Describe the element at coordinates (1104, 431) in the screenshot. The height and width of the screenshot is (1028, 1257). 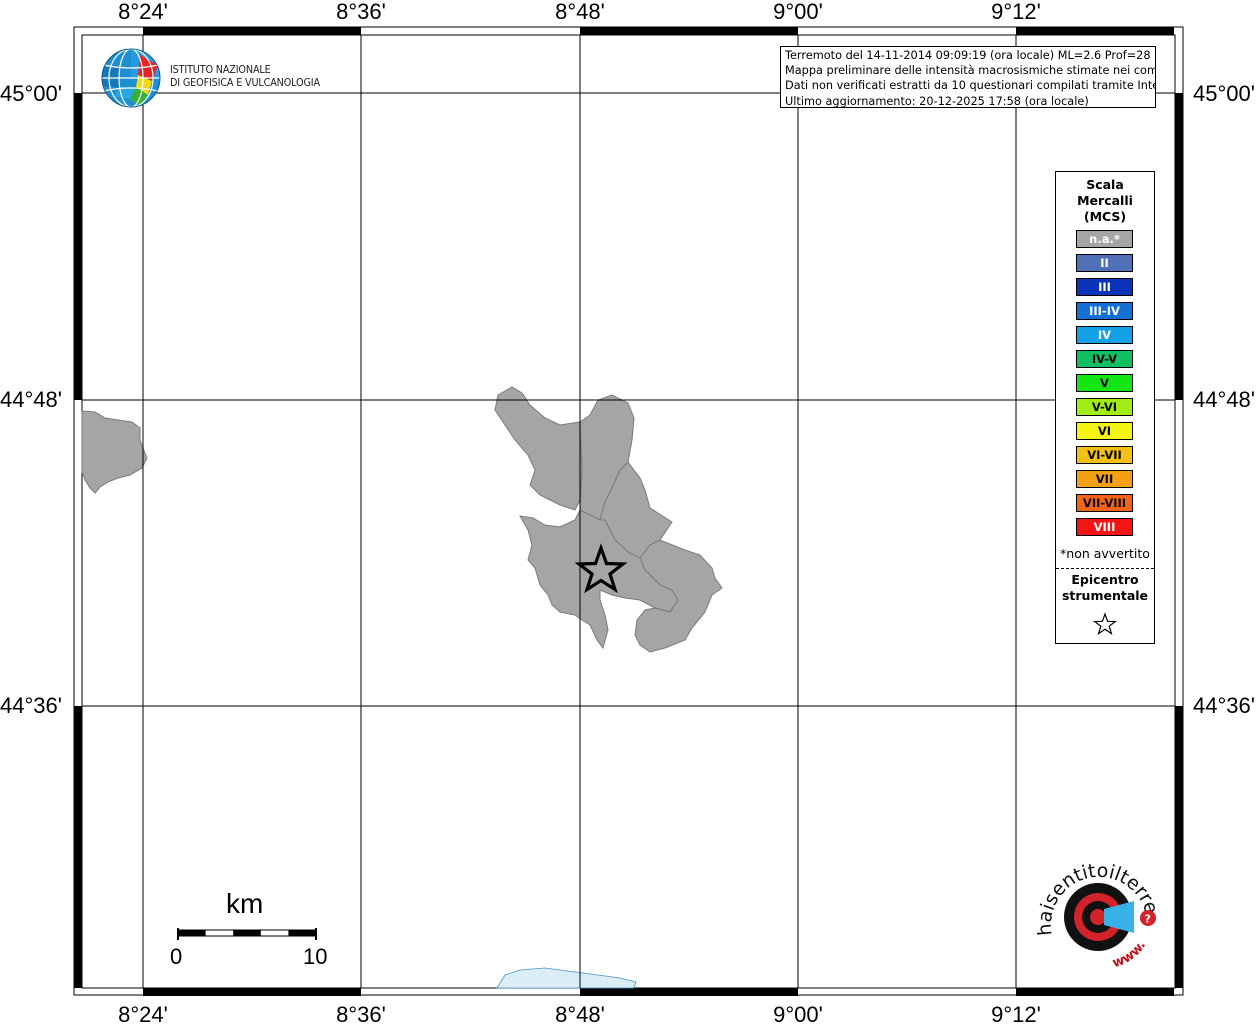
I see `legend-swatch-vi: VI` at that location.